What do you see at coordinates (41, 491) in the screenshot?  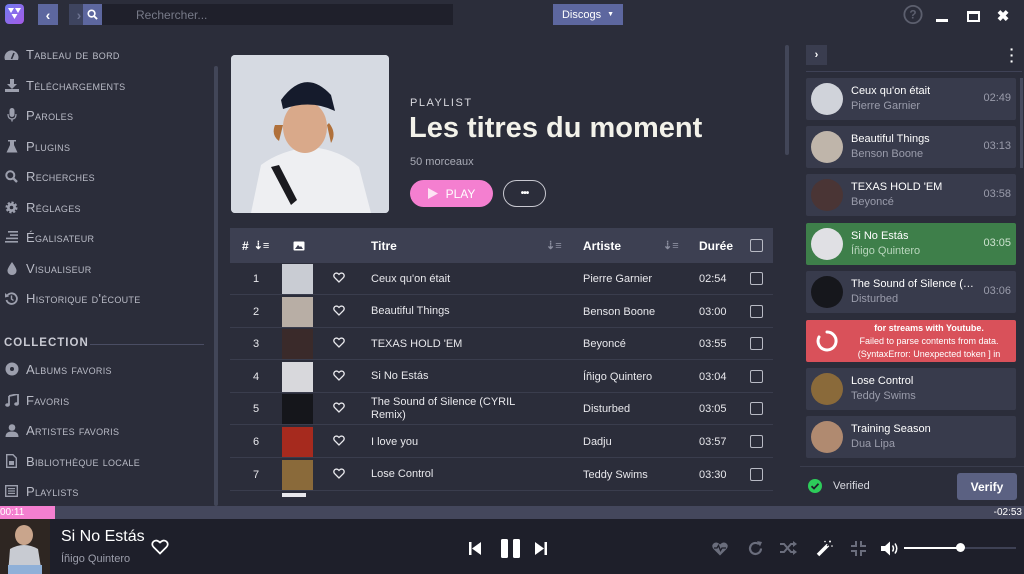 I see `sidebar-item-playlists: Playlists` at bounding box center [41, 491].